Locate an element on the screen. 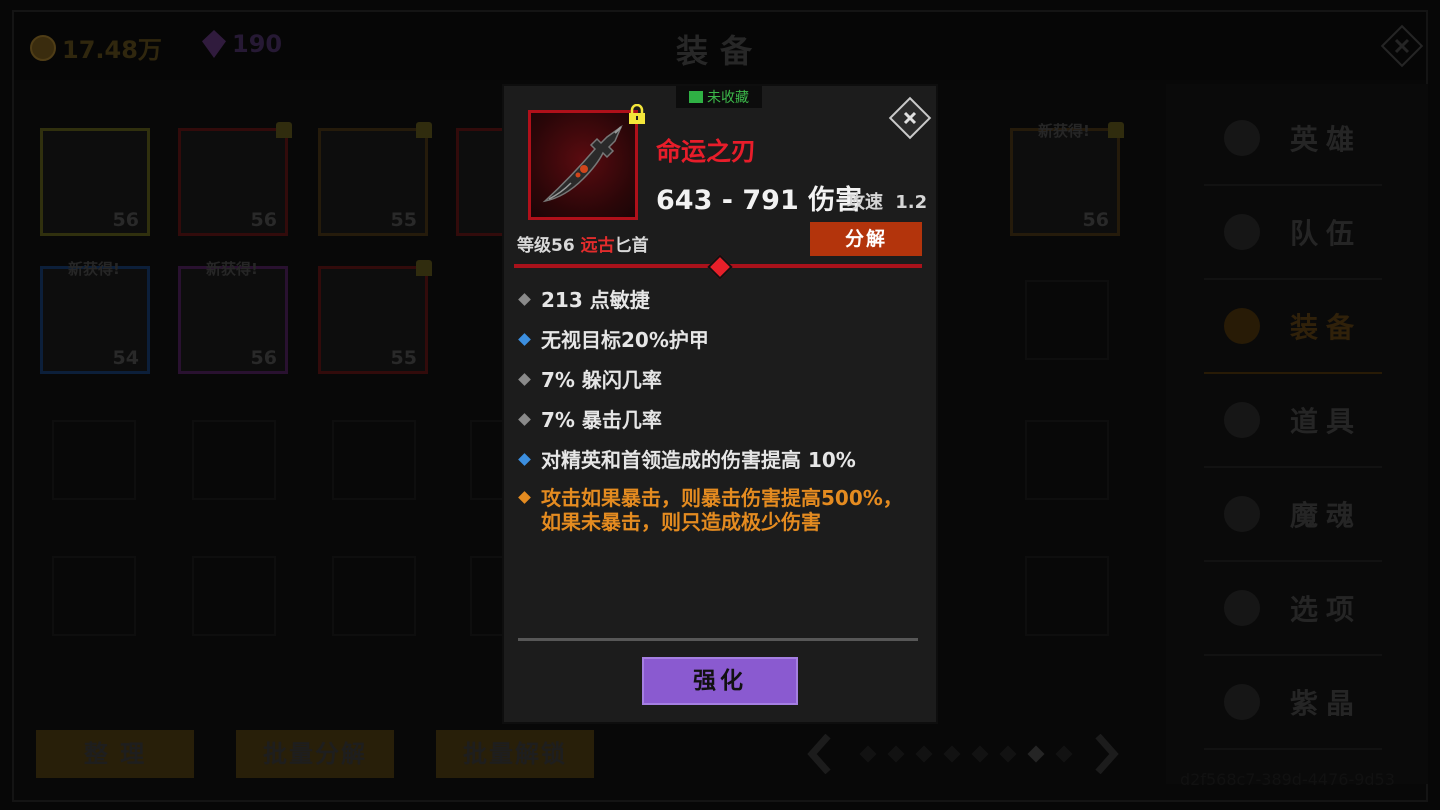  stat-line: 7% 躲闪几率 is located at coordinates (590, 378).